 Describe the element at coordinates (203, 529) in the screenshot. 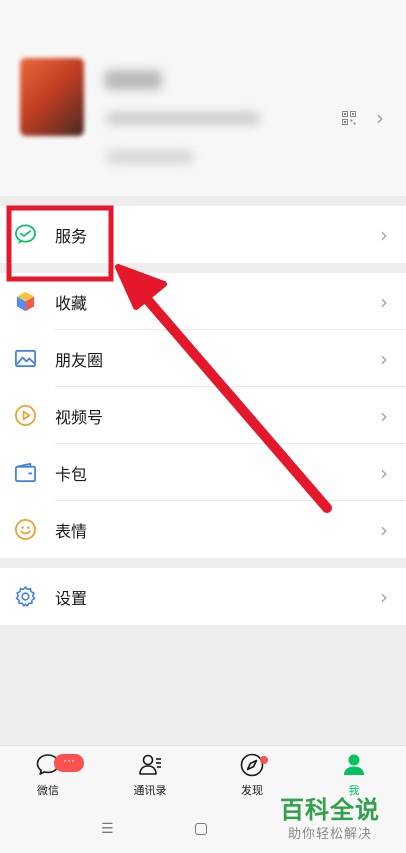

I see `menu-item-stickers: 表情 ›` at that location.